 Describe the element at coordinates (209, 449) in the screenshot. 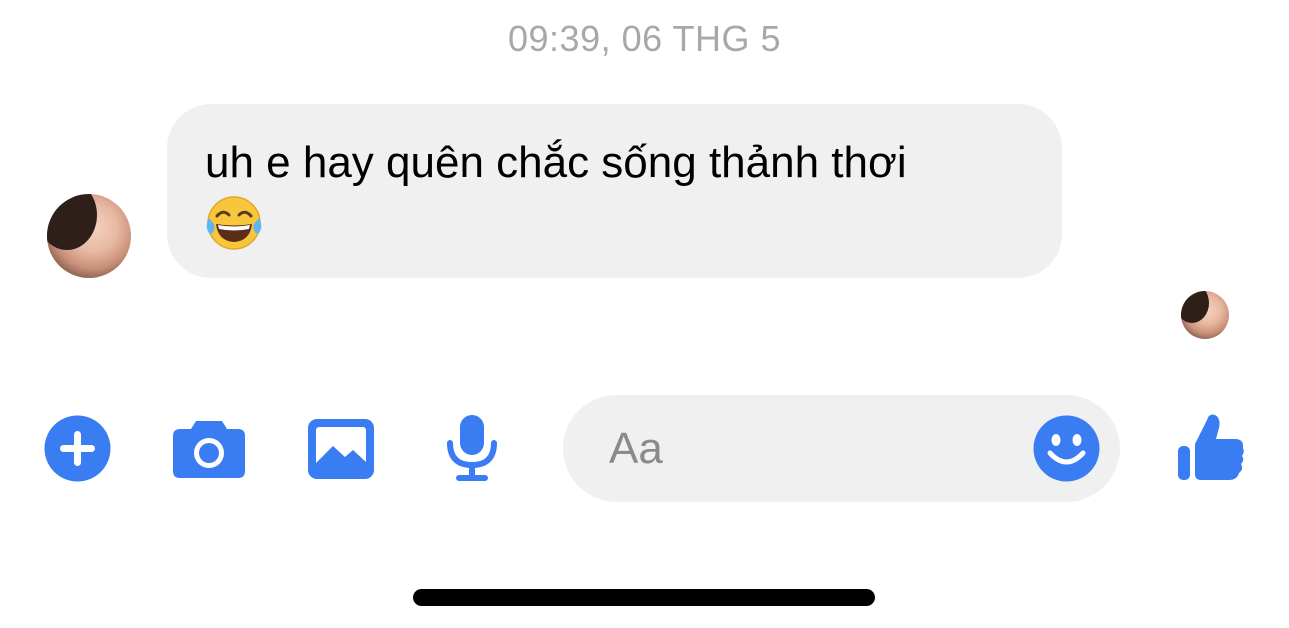

I see `camera-icon` at that location.